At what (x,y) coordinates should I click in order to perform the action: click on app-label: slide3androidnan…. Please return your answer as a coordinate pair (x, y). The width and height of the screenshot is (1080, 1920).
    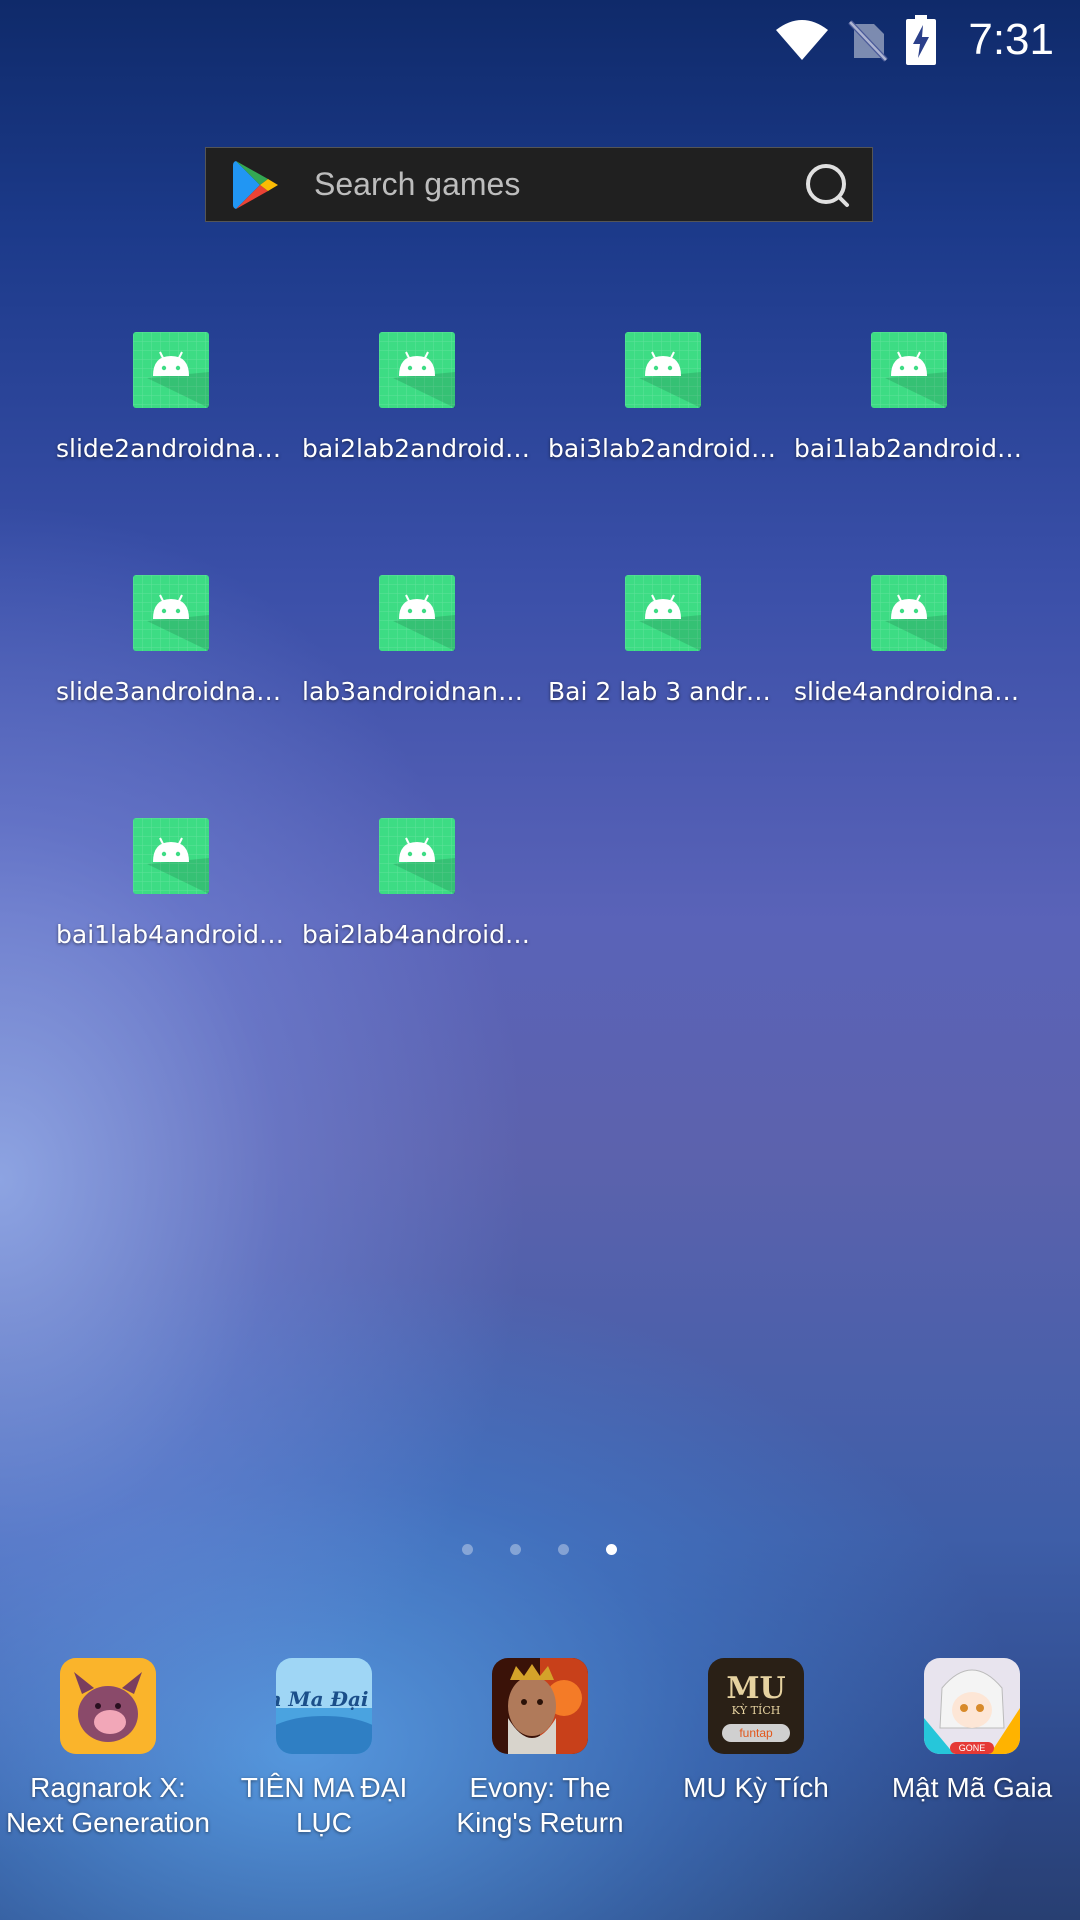
    Looking at the image, I should click on (175, 691).